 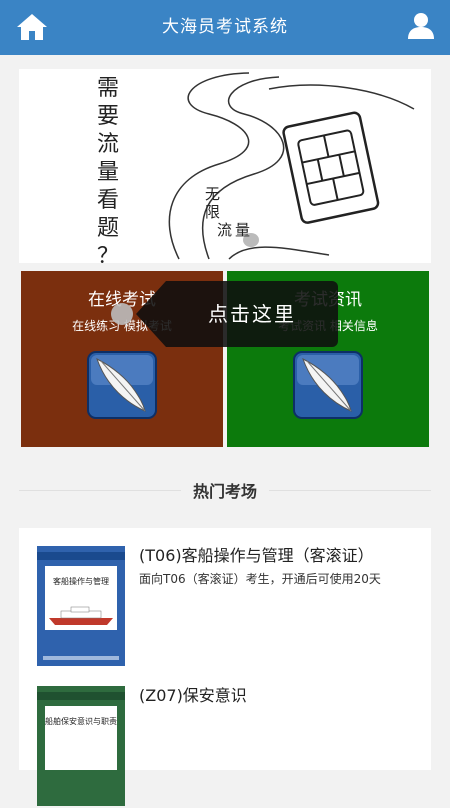 What do you see at coordinates (213, 212) in the screenshot?
I see `banner-hand-char: 限` at bounding box center [213, 212].